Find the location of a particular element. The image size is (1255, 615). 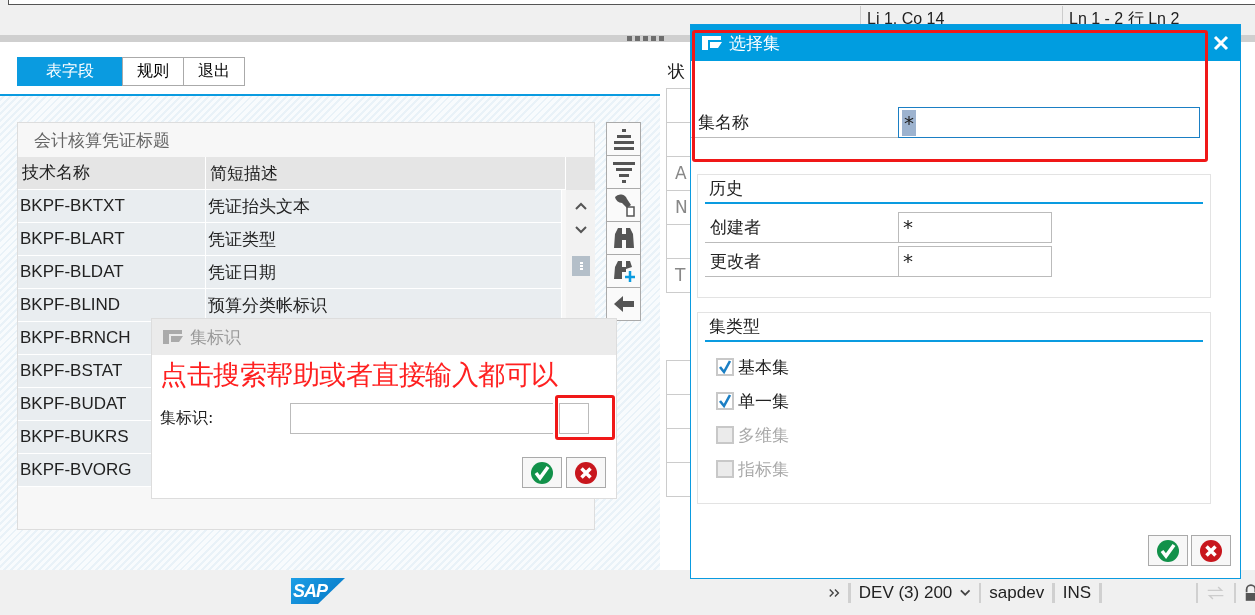

binoculars-button is located at coordinates (623, 238).